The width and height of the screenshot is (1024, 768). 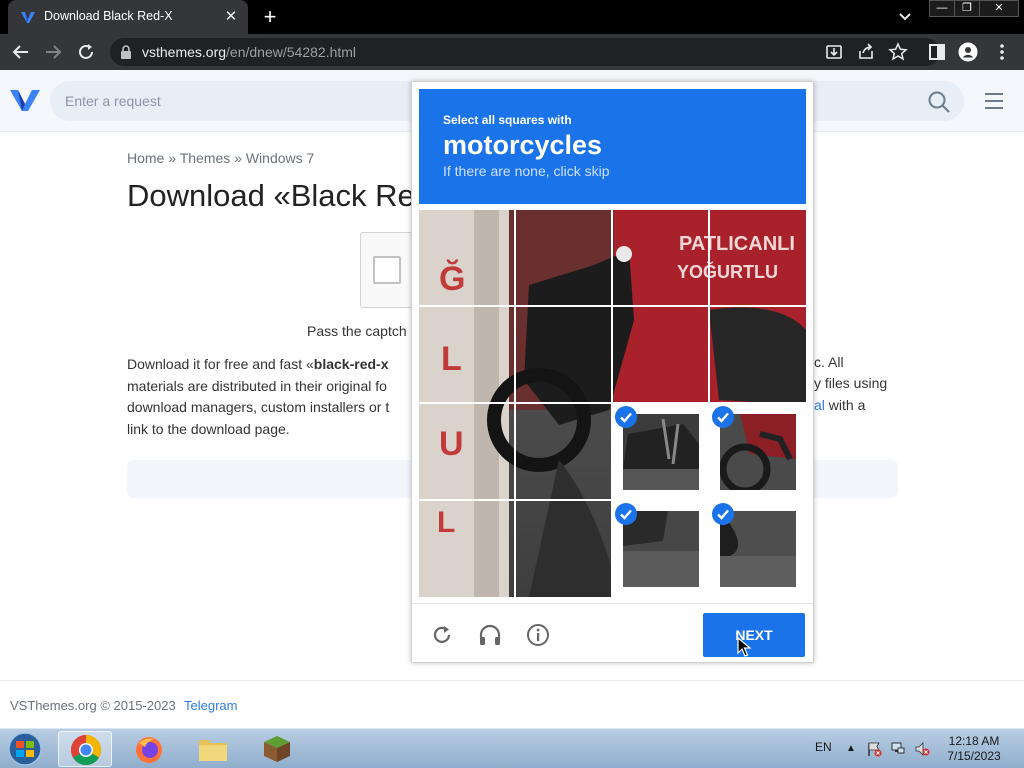 I want to click on browser-tab-strip: Download Black Red-X ✕ + — ❐ ✕, so click(x=512, y=17).